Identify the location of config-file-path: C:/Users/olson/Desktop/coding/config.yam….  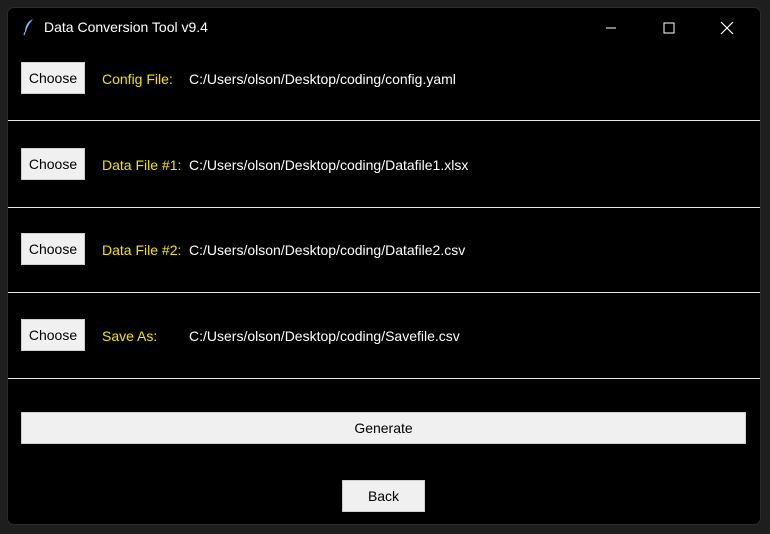
(322, 79).